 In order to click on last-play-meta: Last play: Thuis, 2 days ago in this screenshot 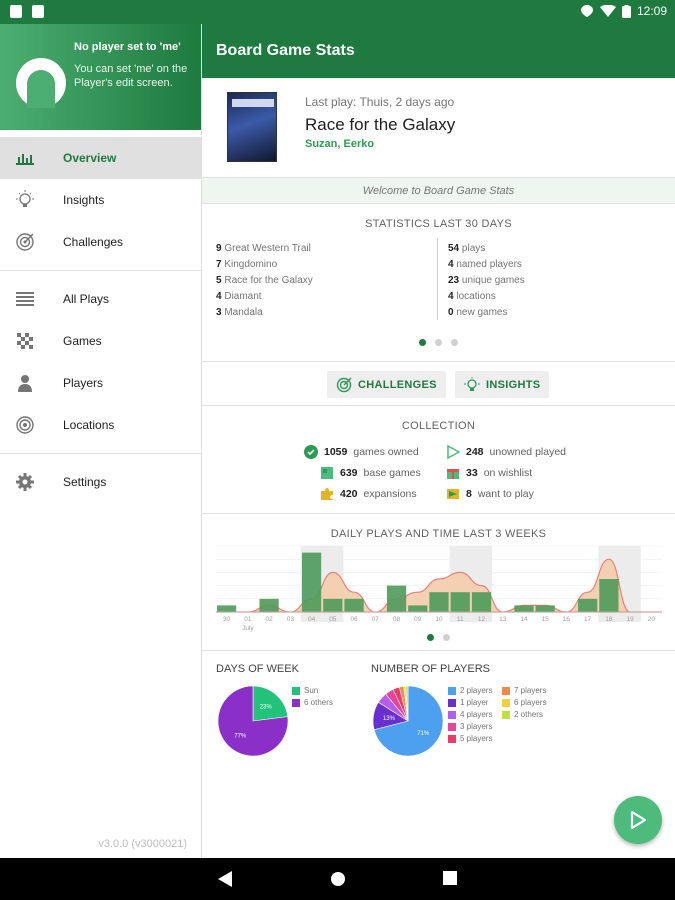, I will do `click(380, 102)`.